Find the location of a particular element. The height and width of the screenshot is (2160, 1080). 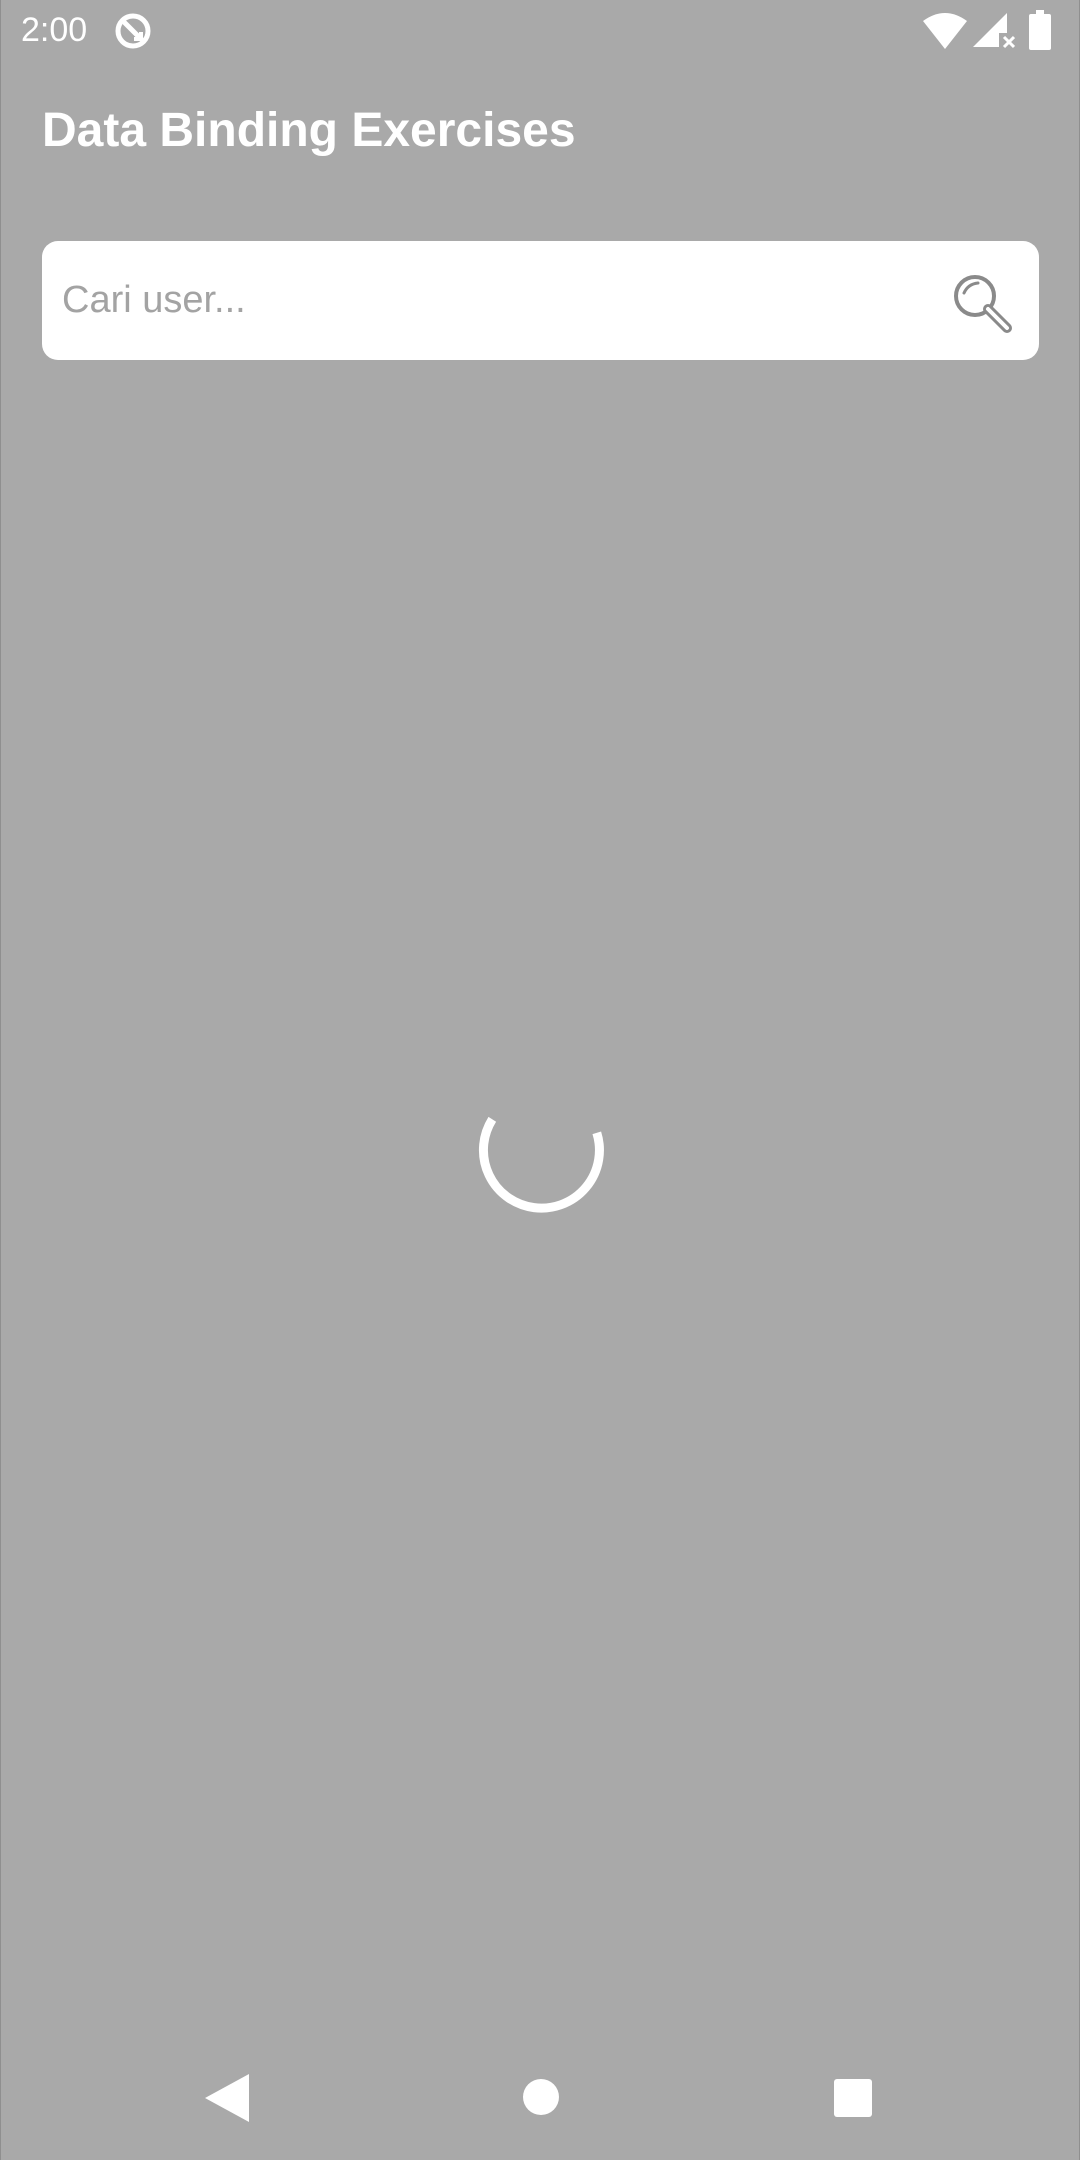

page-title: Data Binding Exercises is located at coordinates (309, 130).